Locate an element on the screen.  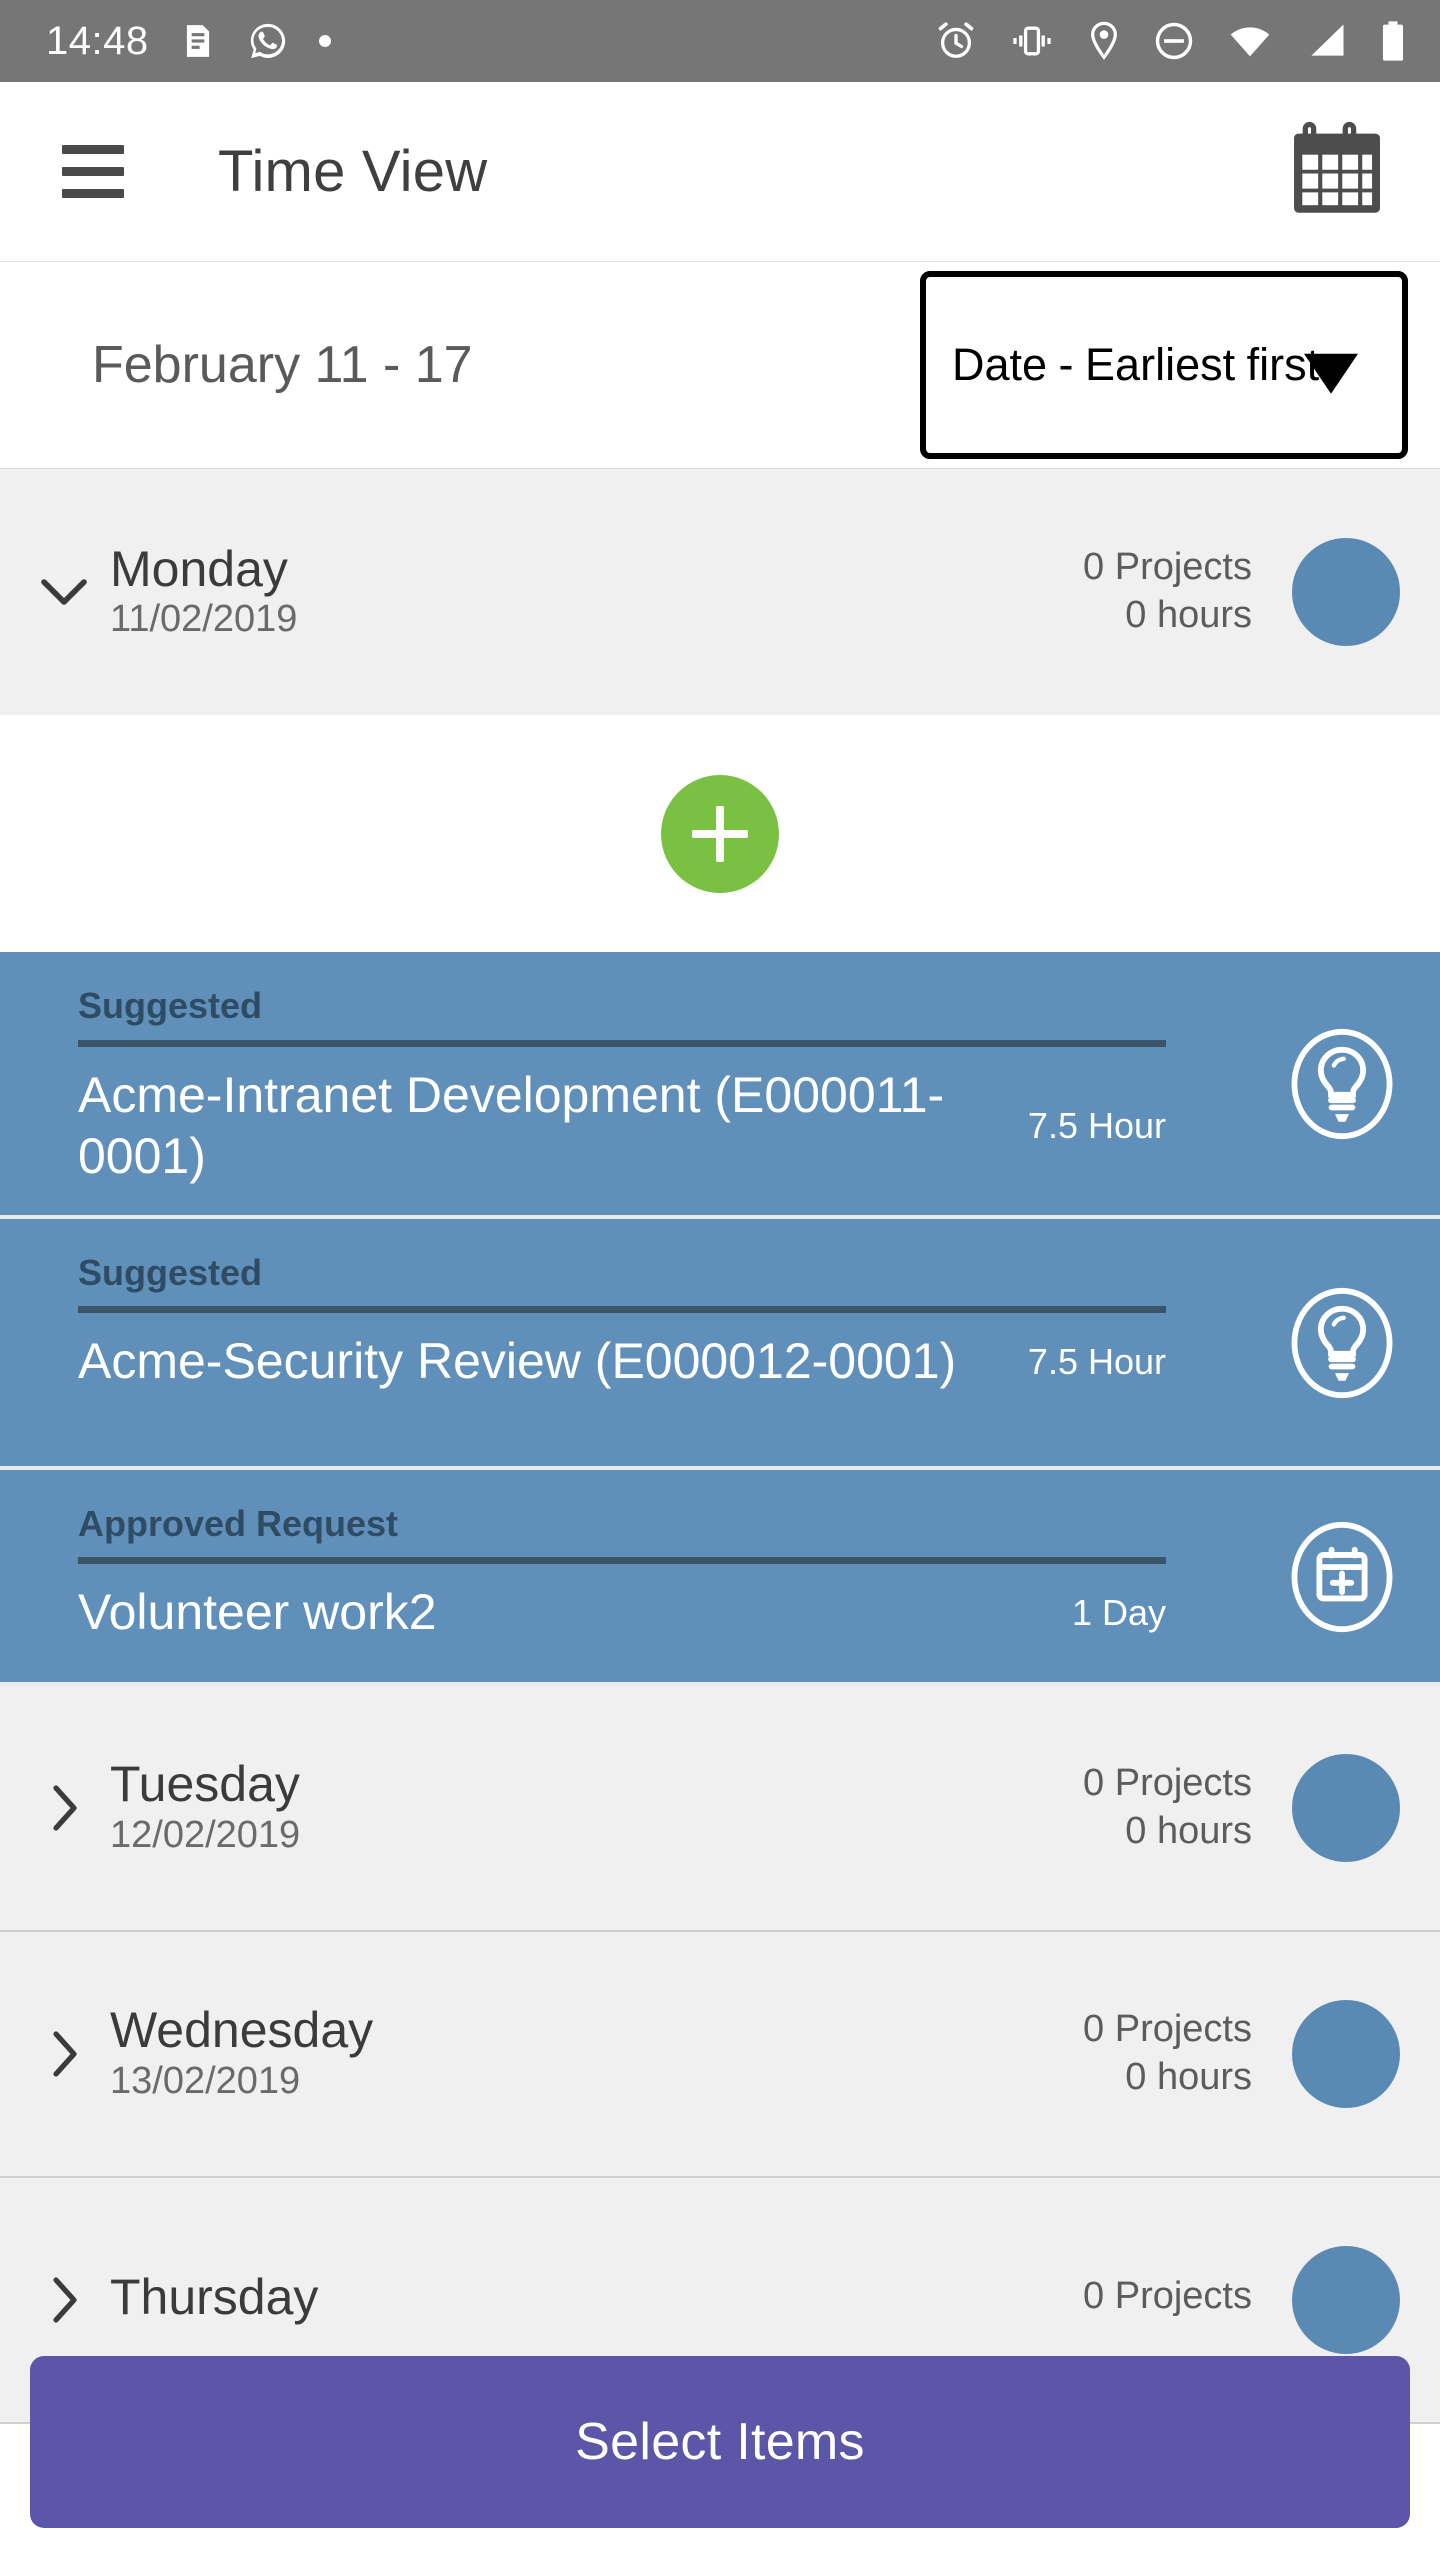
note-icon is located at coordinates (197, 41).